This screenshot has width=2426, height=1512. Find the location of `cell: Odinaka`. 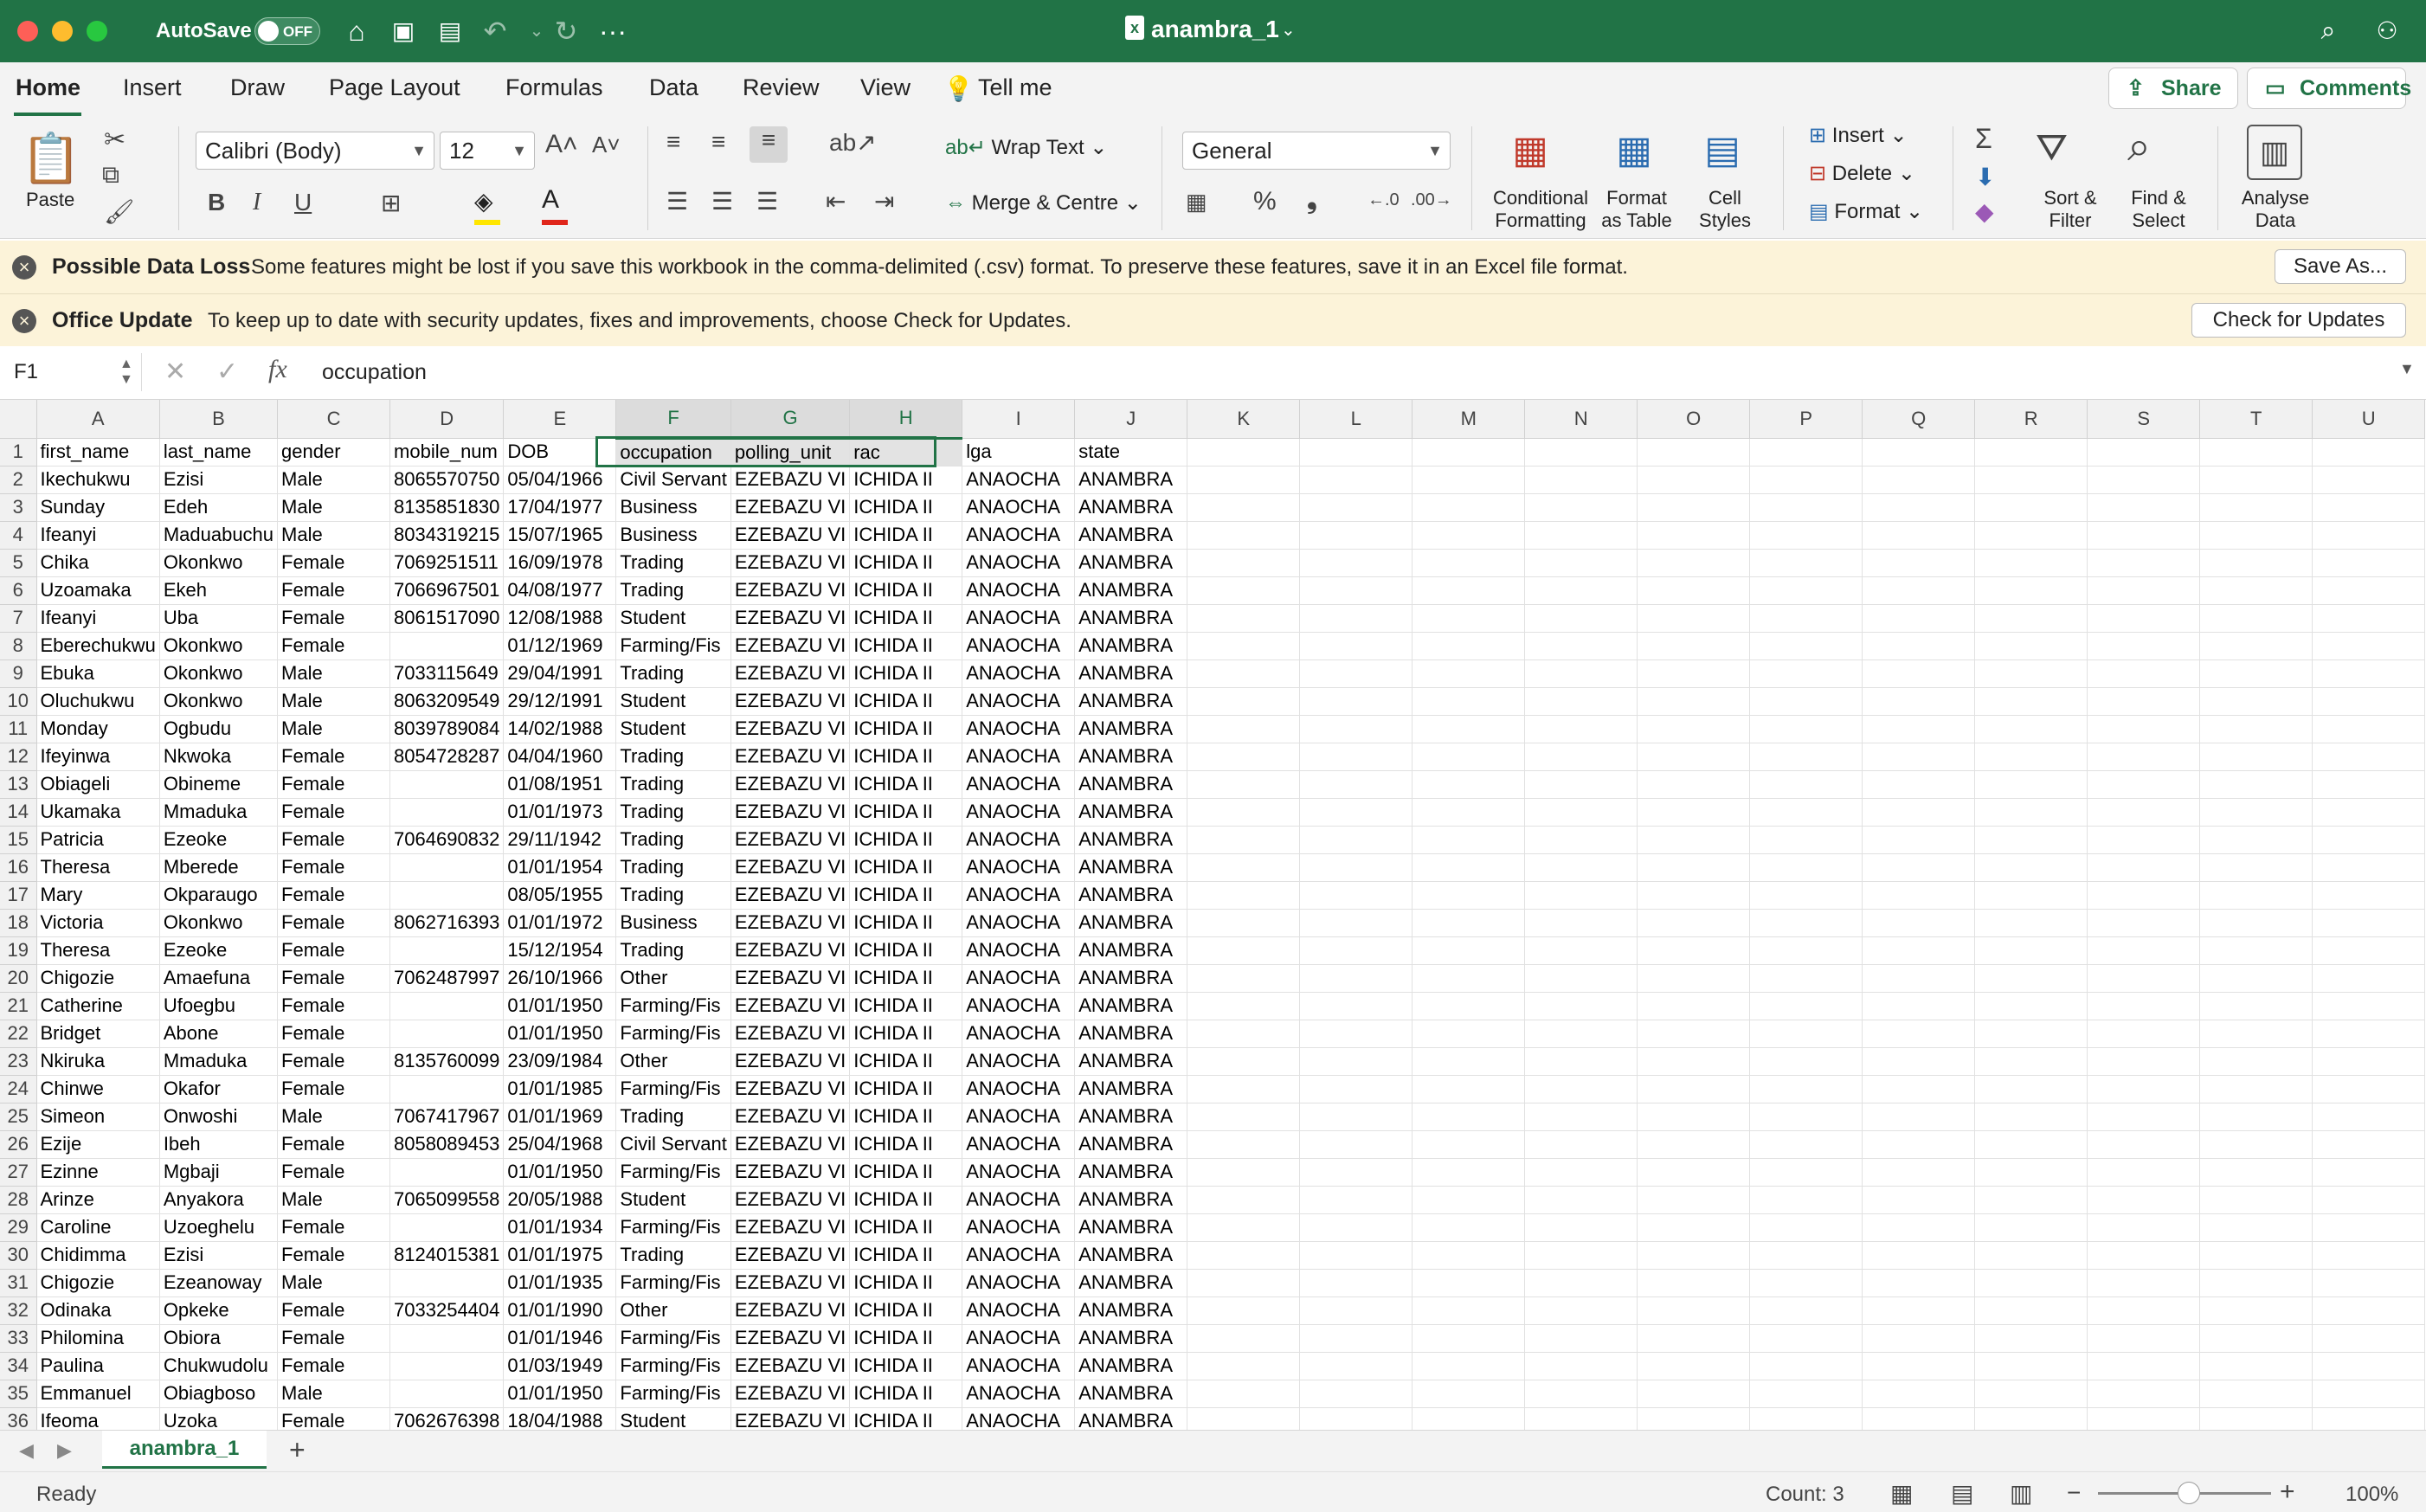

cell: Odinaka is located at coordinates (98, 1310).